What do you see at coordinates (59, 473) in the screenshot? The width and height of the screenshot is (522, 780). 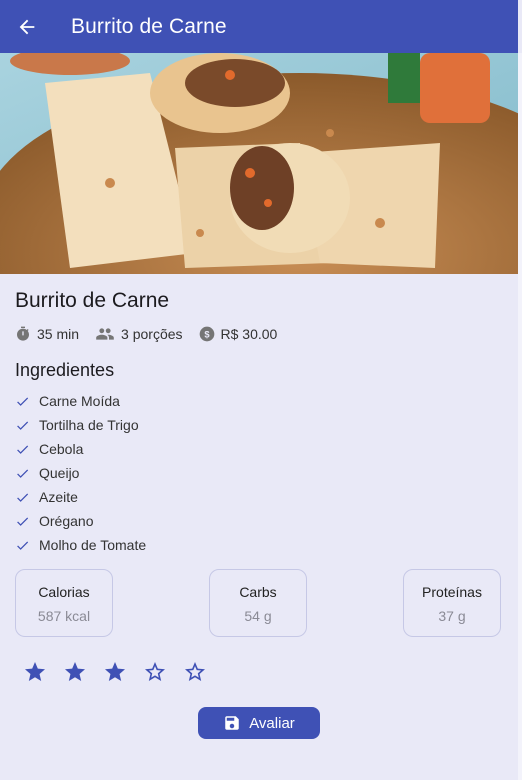 I see `ingredient-name: Queijo` at bounding box center [59, 473].